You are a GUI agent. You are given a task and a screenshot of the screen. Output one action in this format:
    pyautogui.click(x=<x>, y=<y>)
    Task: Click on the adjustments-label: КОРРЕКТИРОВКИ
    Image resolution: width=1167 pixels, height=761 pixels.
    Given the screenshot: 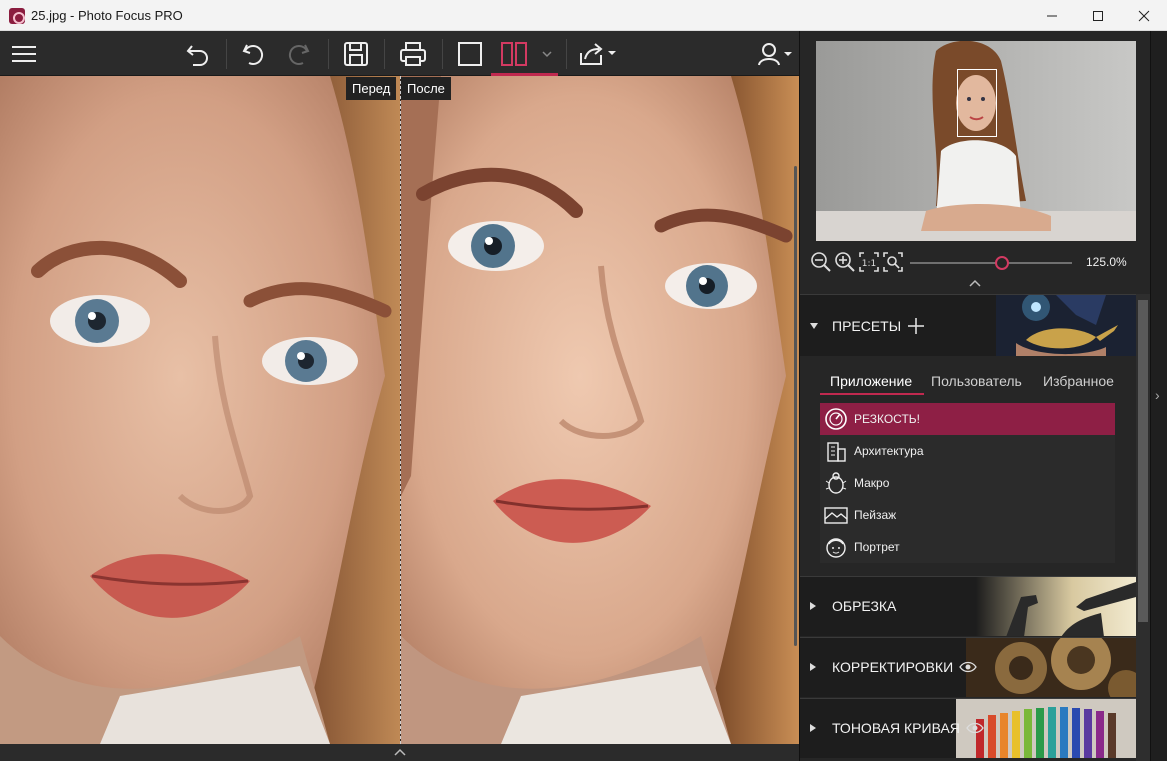 What is the action you would take?
    pyautogui.click(x=893, y=667)
    